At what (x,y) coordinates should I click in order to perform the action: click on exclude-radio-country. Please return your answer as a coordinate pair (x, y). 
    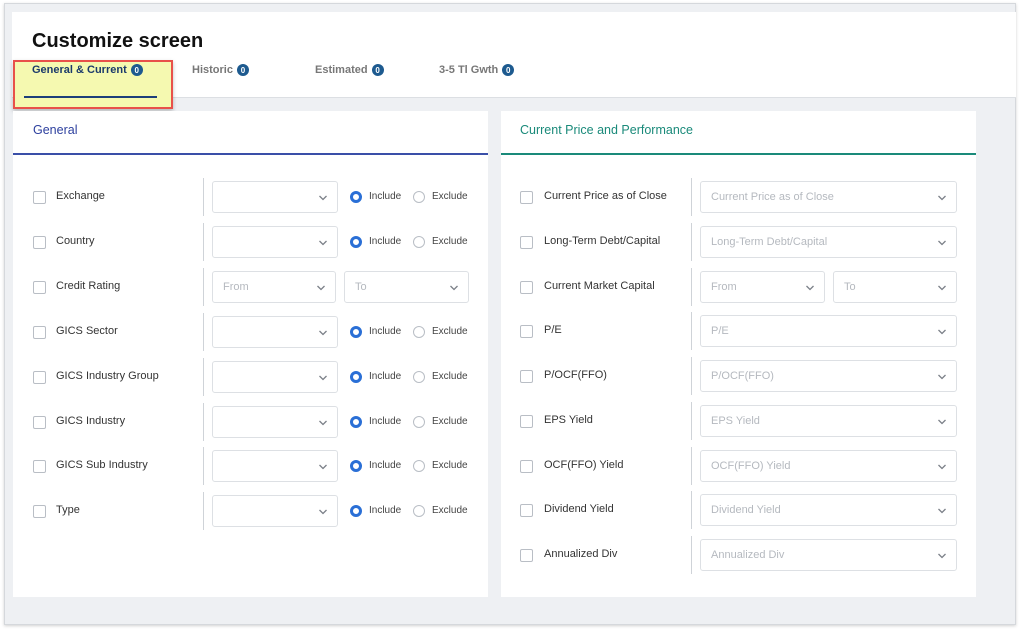
    Looking at the image, I should click on (419, 241).